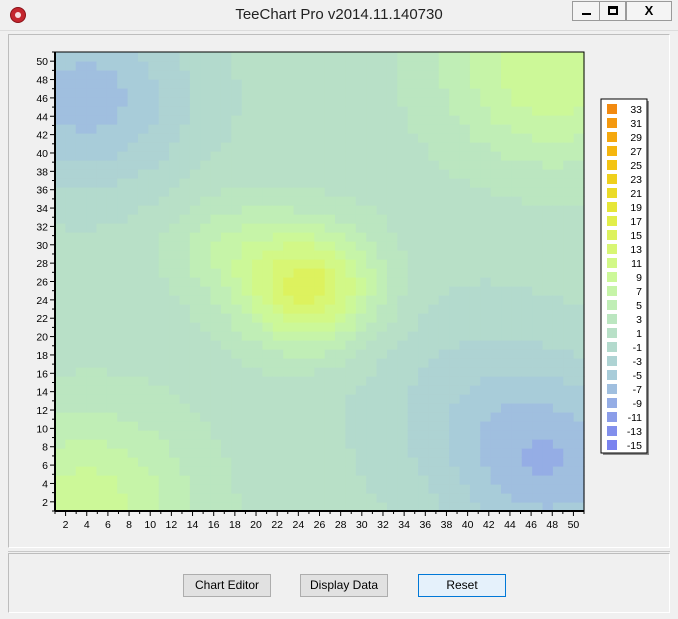 The width and height of the screenshot is (678, 619). Describe the element at coordinates (612, 11) in the screenshot. I see `maximize-button` at that location.